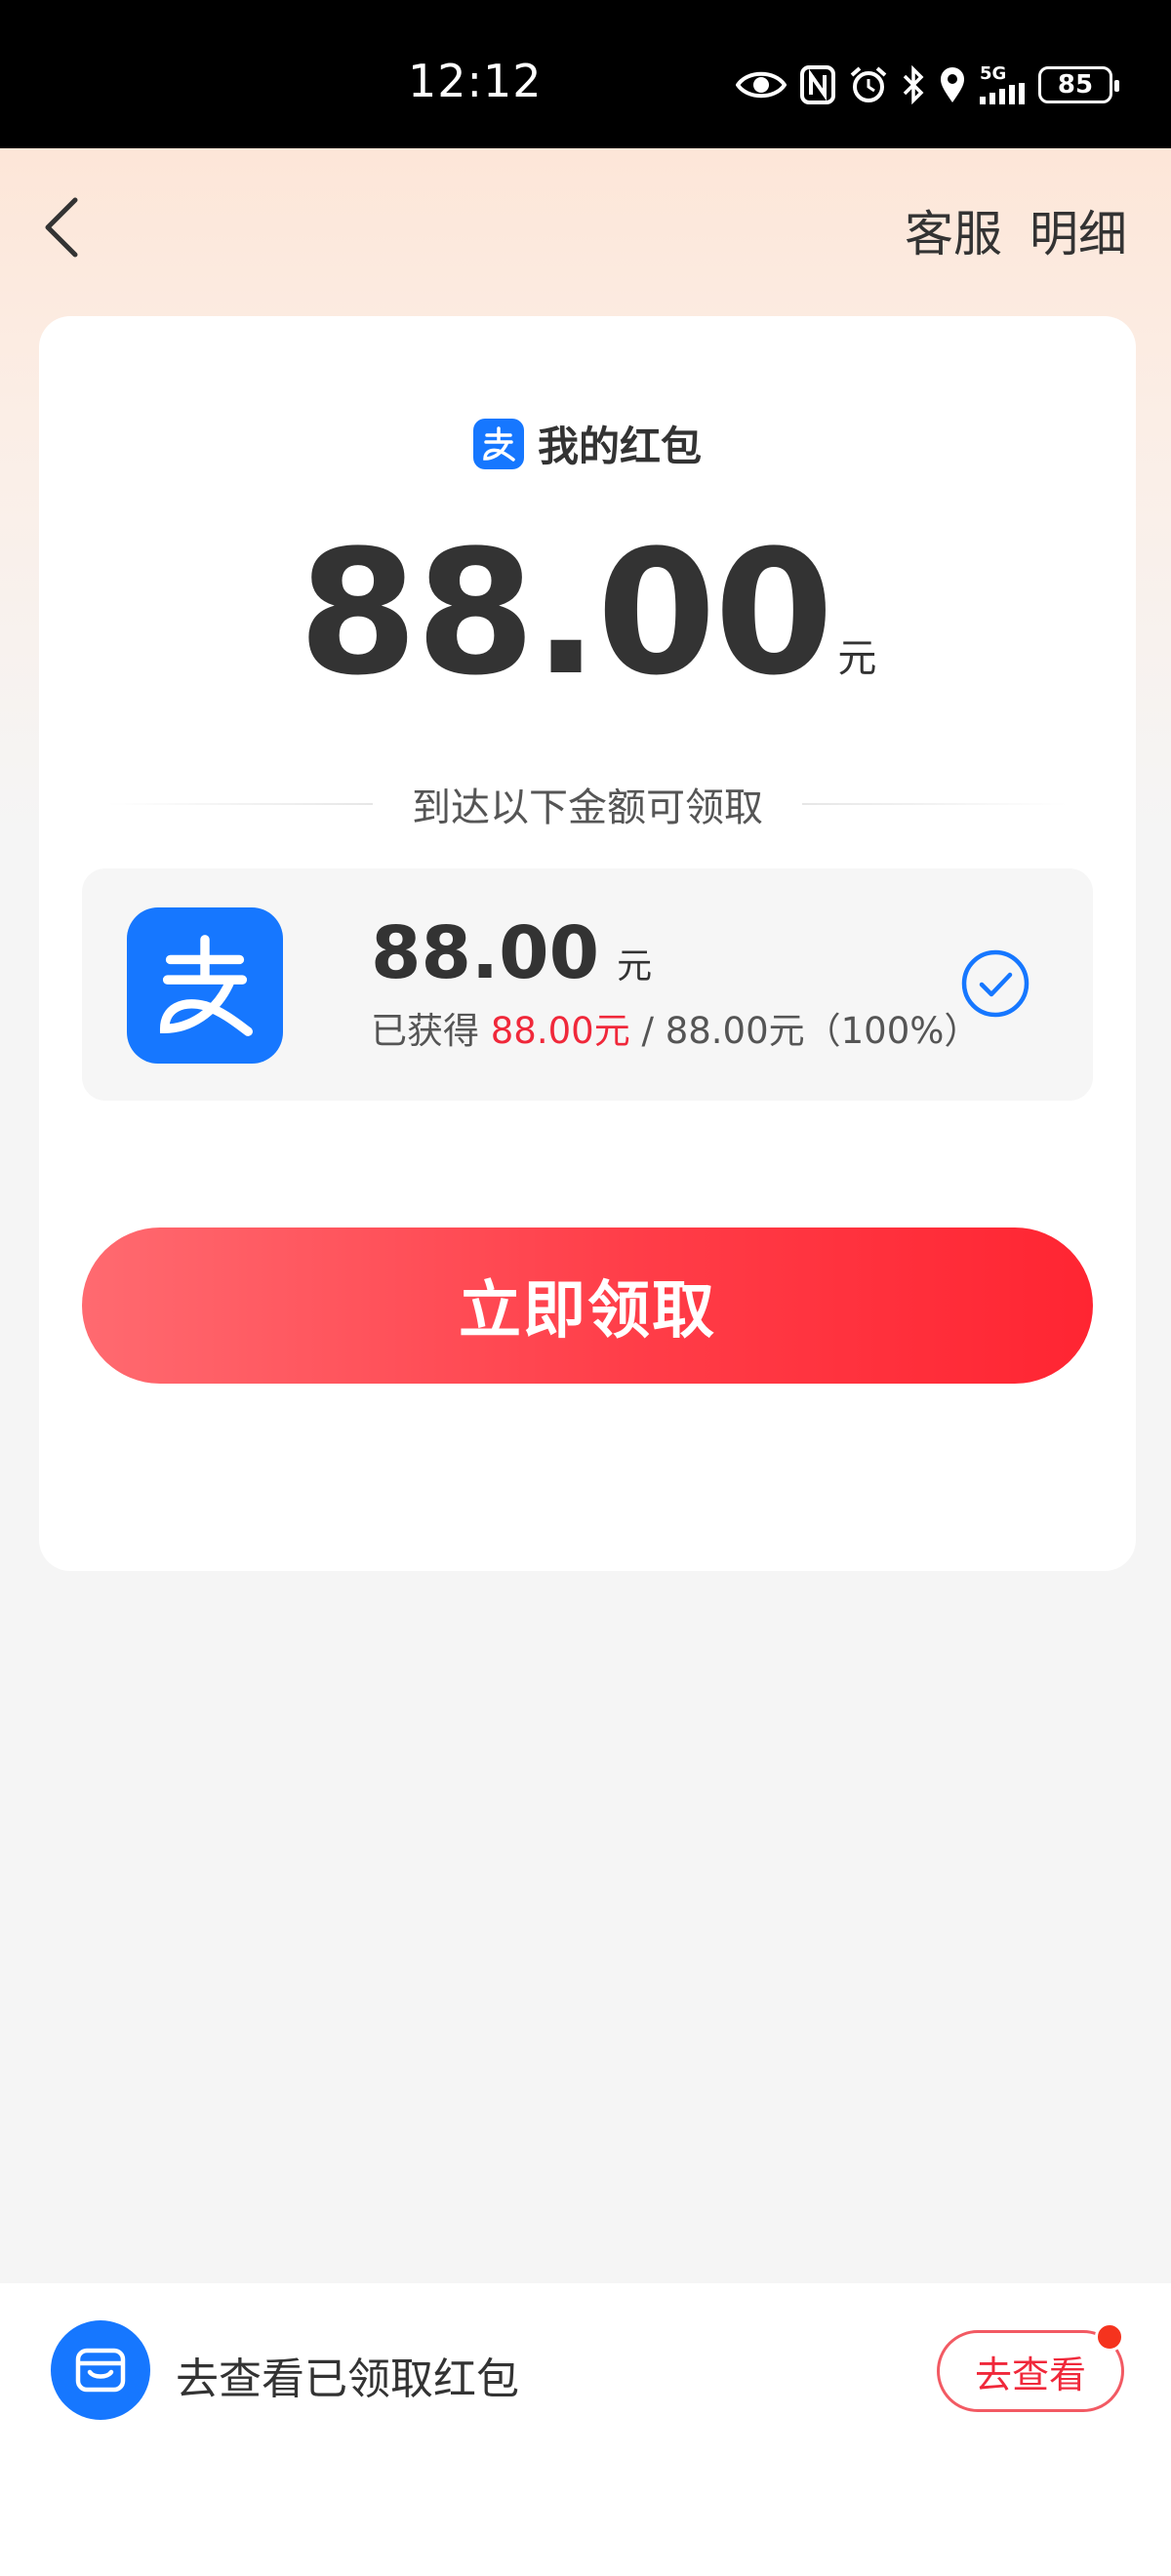 The image size is (1171, 2576). What do you see at coordinates (995, 983) in the screenshot?
I see `check-circle-icon` at bounding box center [995, 983].